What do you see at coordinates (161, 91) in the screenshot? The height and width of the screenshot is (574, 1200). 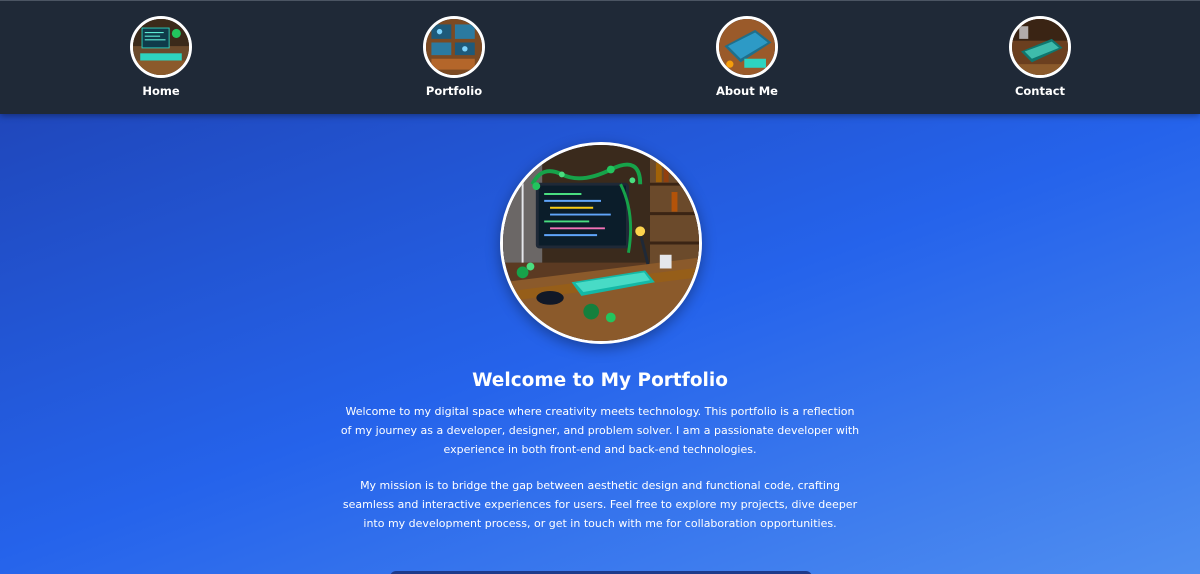 I see `nav-item-label: Home` at bounding box center [161, 91].